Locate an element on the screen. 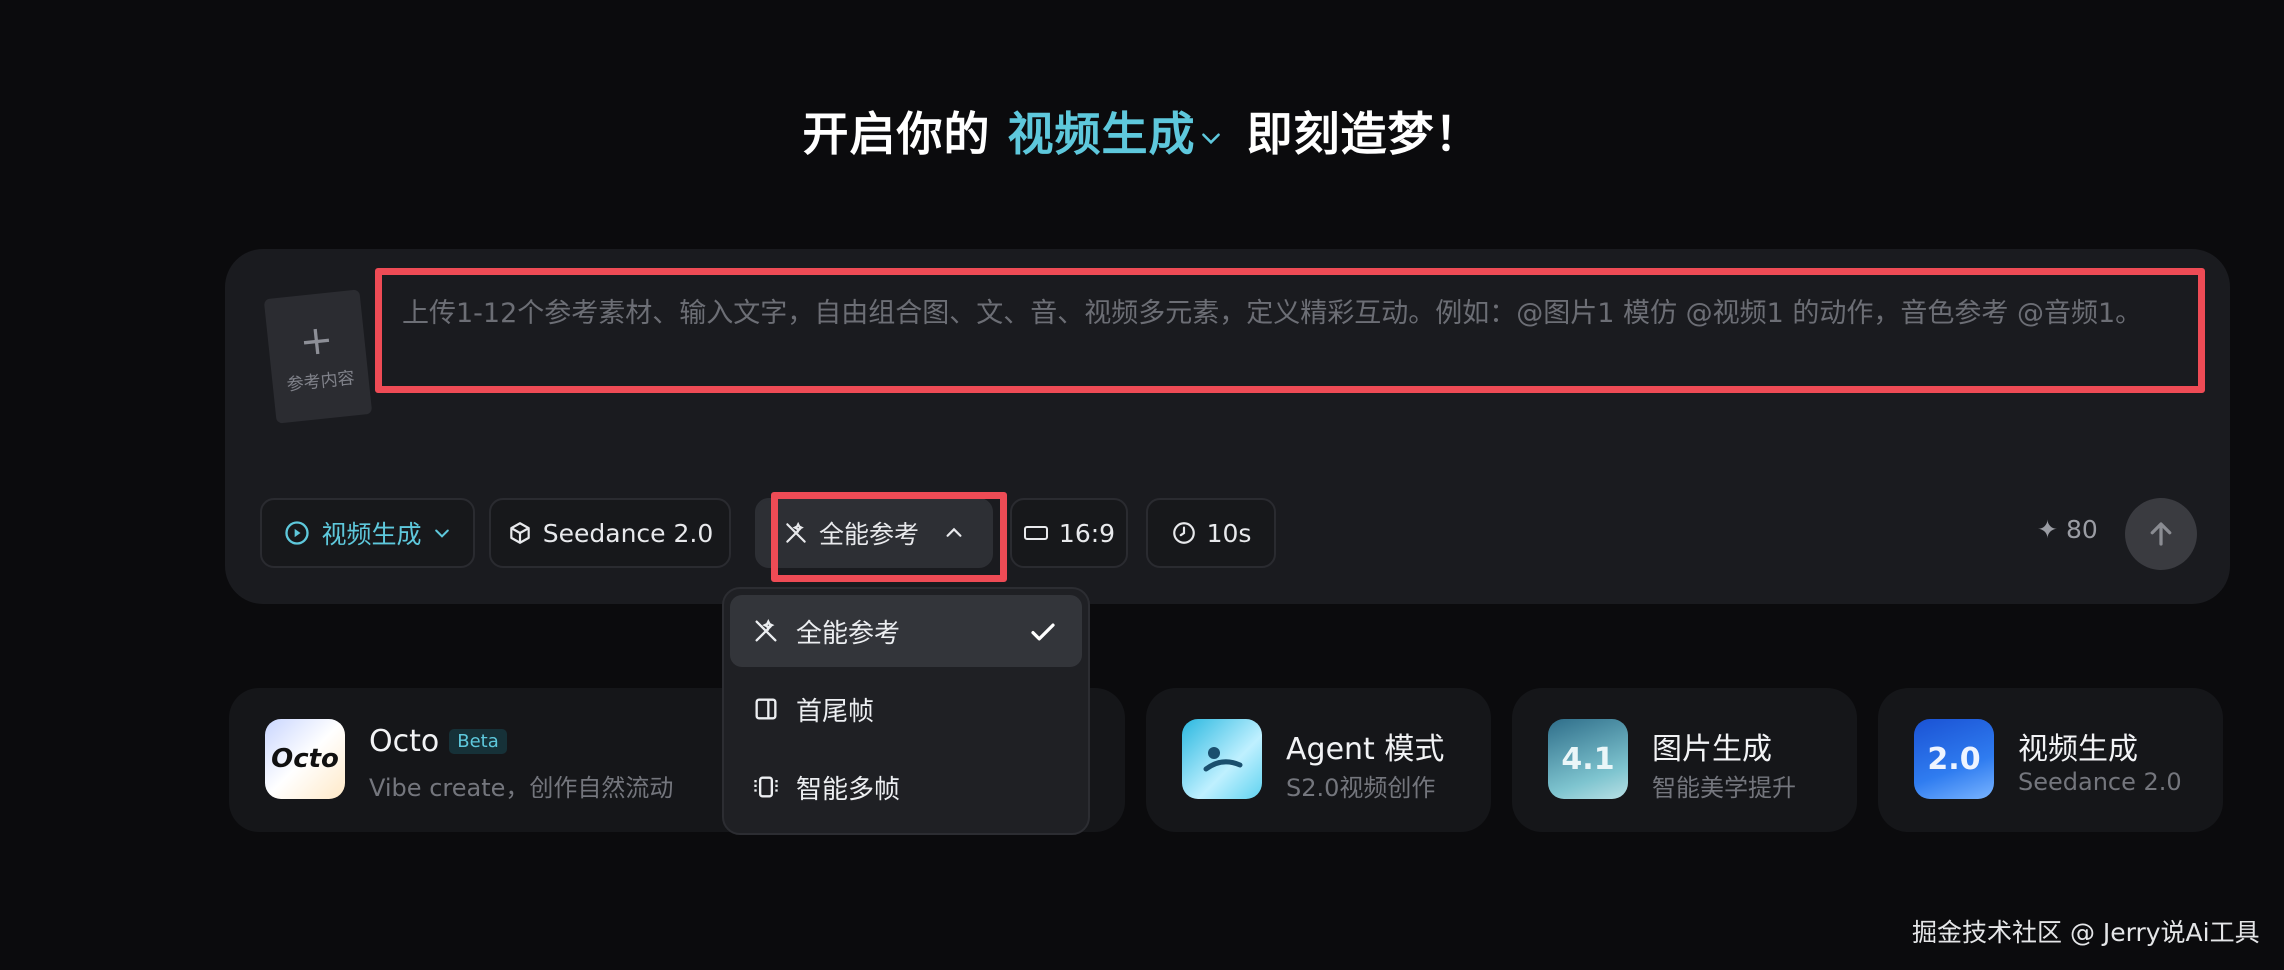  cube-icon is located at coordinates (520, 533).